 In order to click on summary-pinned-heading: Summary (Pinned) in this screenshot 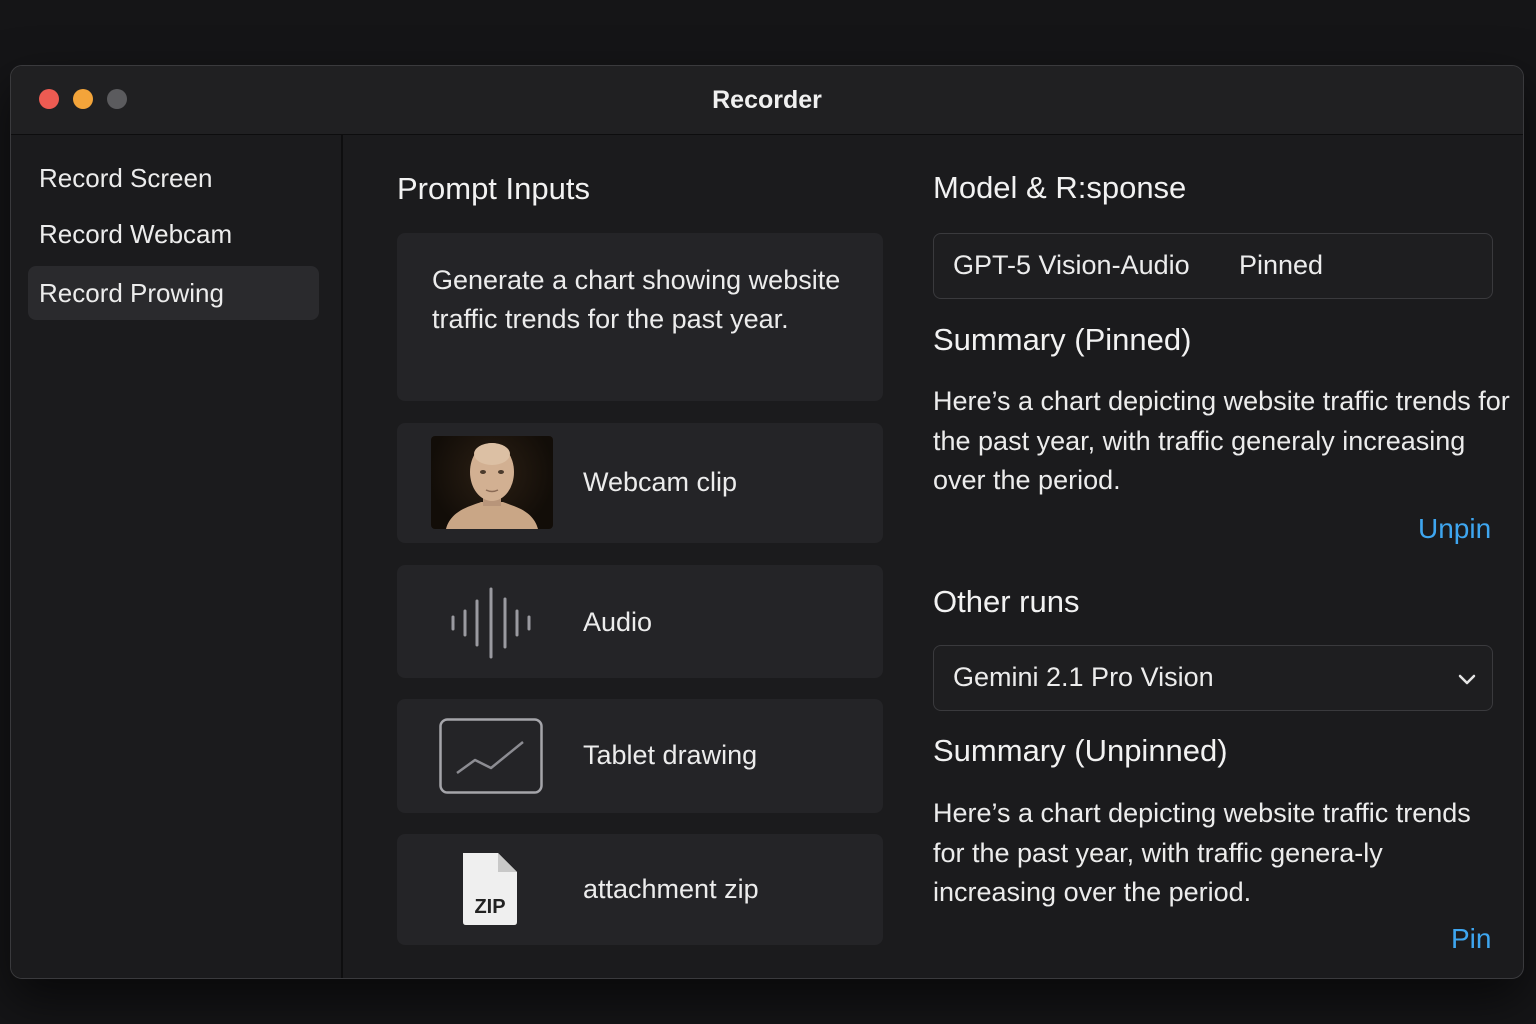, I will do `click(1062, 339)`.